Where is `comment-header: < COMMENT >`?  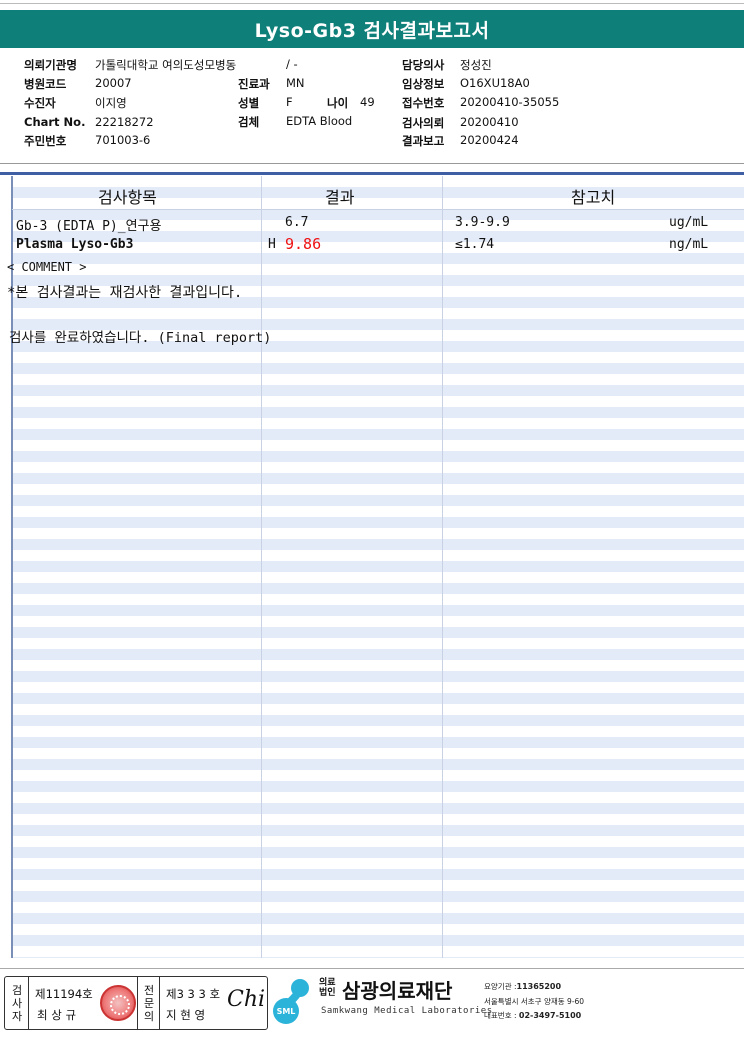
comment-header: < COMMENT > is located at coordinates (47, 267).